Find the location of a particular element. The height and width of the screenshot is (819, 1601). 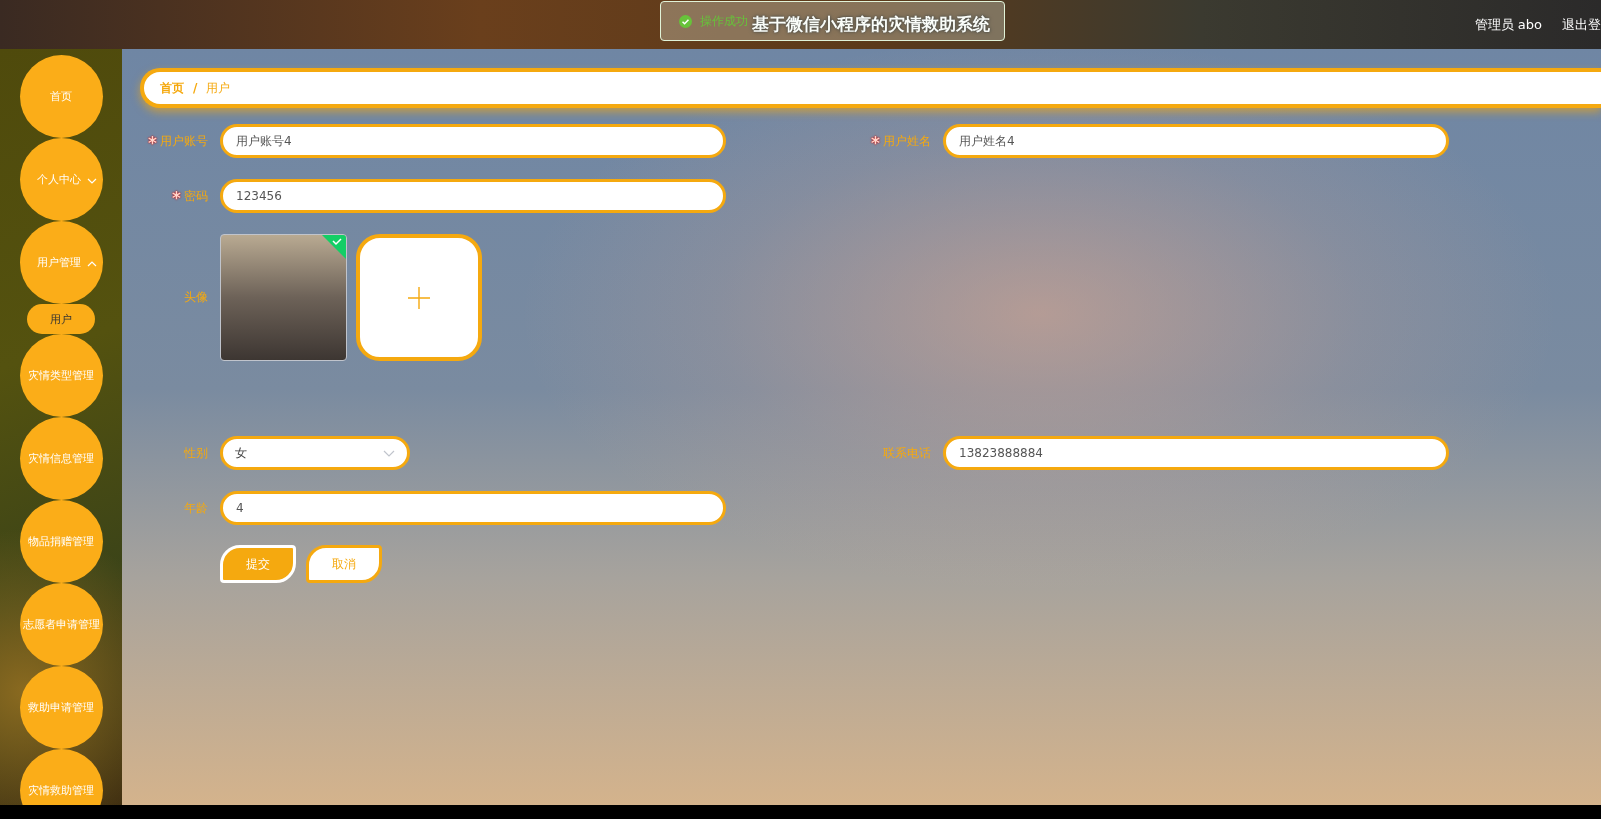

text-input-field: 用户账号4 is located at coordinates (473, 141).